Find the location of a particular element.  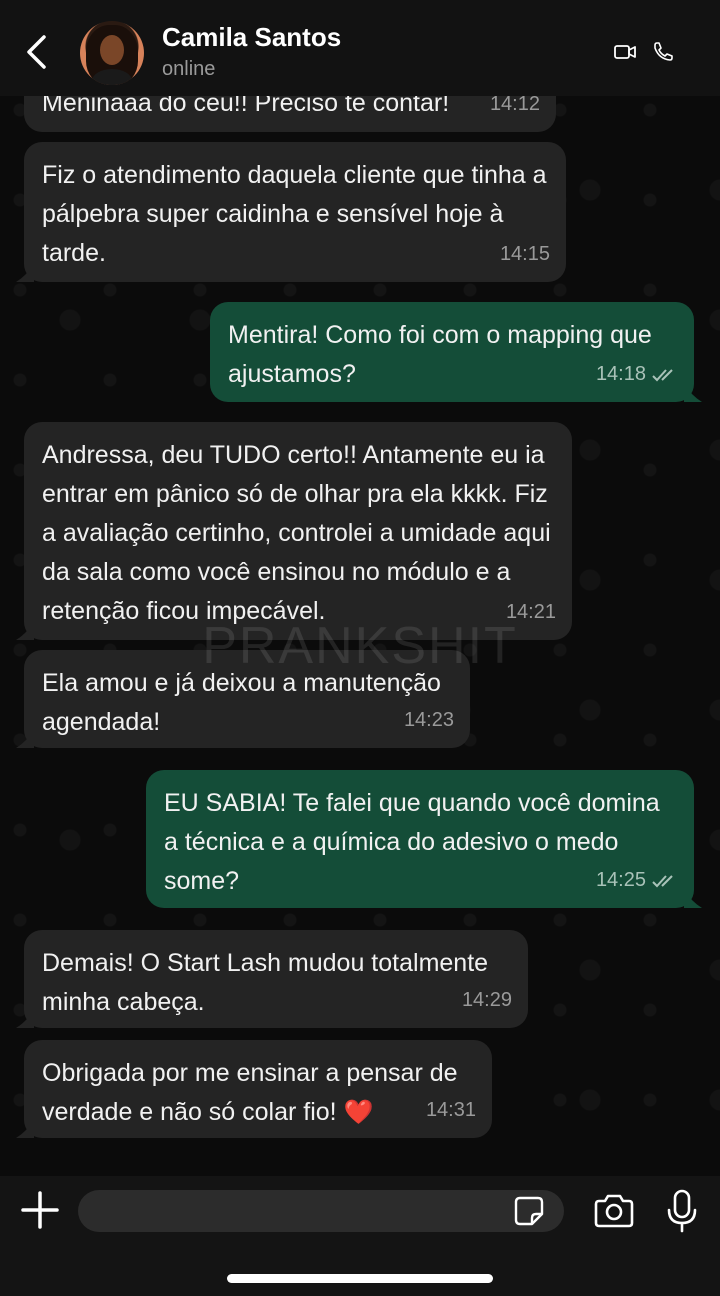

plus-icon is located at coordinates (40, 1210).